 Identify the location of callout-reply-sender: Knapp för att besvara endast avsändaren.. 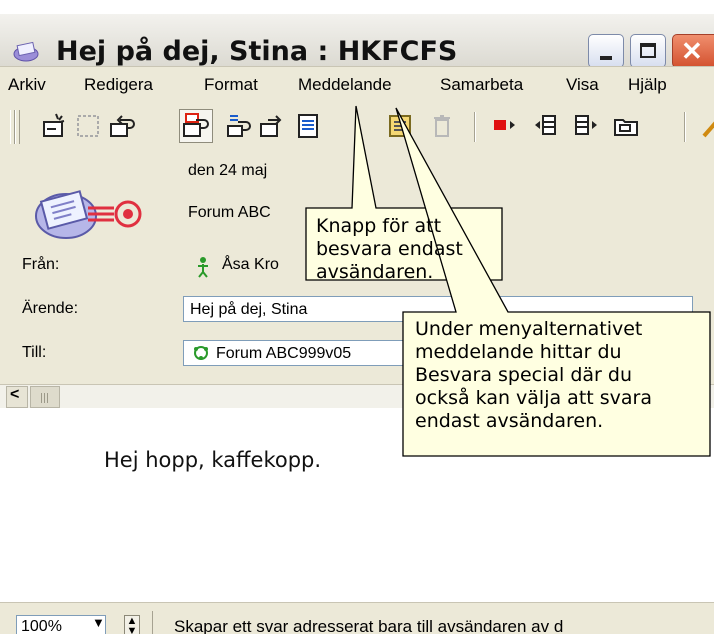
(389, 249).